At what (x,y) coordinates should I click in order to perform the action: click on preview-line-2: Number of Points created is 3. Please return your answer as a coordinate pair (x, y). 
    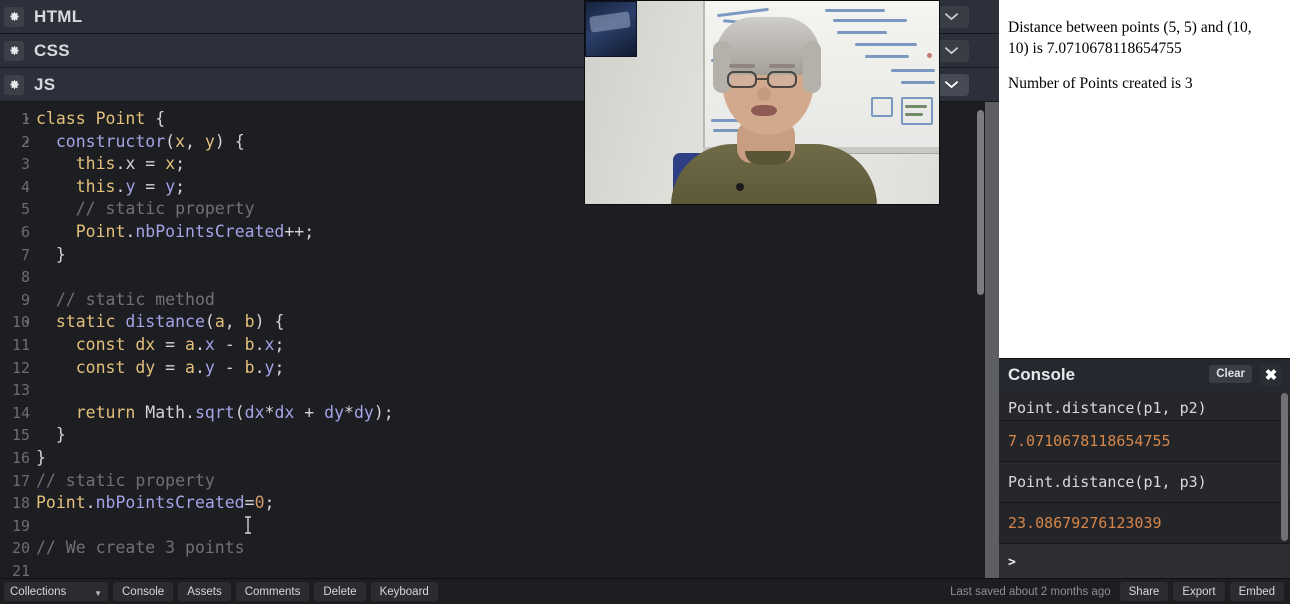
    Looking at the image, I should click on (1100, 84).